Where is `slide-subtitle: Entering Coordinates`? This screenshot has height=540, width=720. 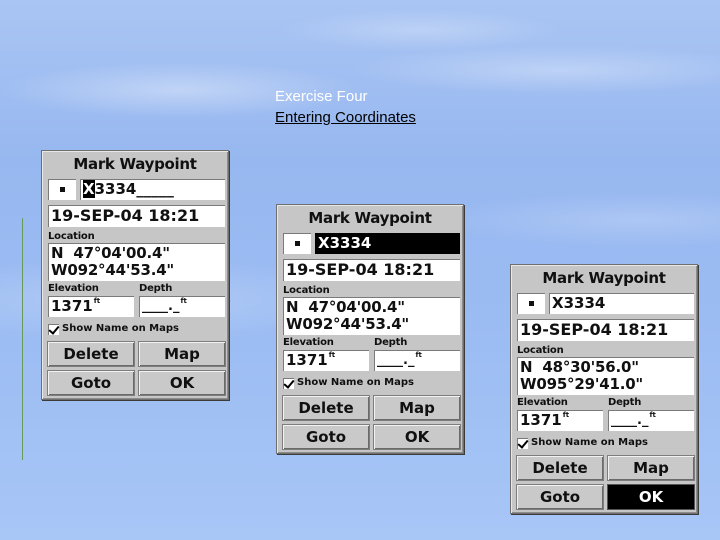
slide-subtitle: Entering Coordinates is located at coordinates (345, 117).